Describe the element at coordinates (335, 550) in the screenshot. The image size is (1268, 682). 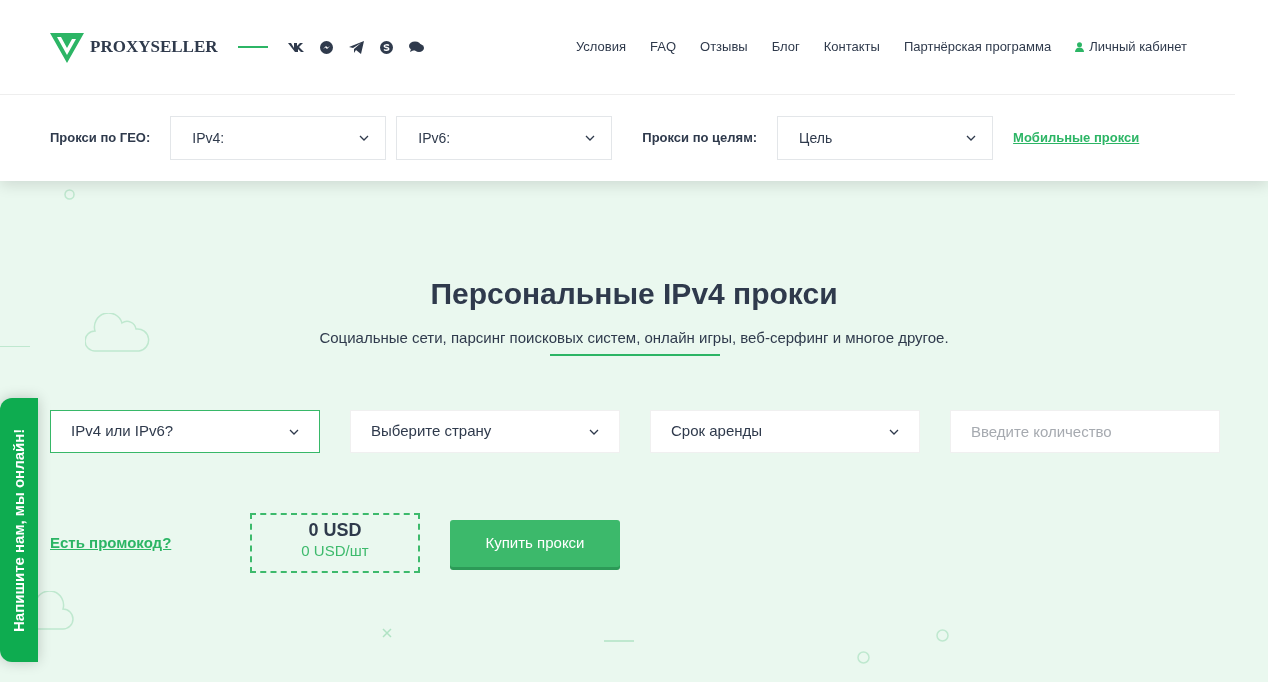
I see `unit-price: 0 USD/шт` at that location.